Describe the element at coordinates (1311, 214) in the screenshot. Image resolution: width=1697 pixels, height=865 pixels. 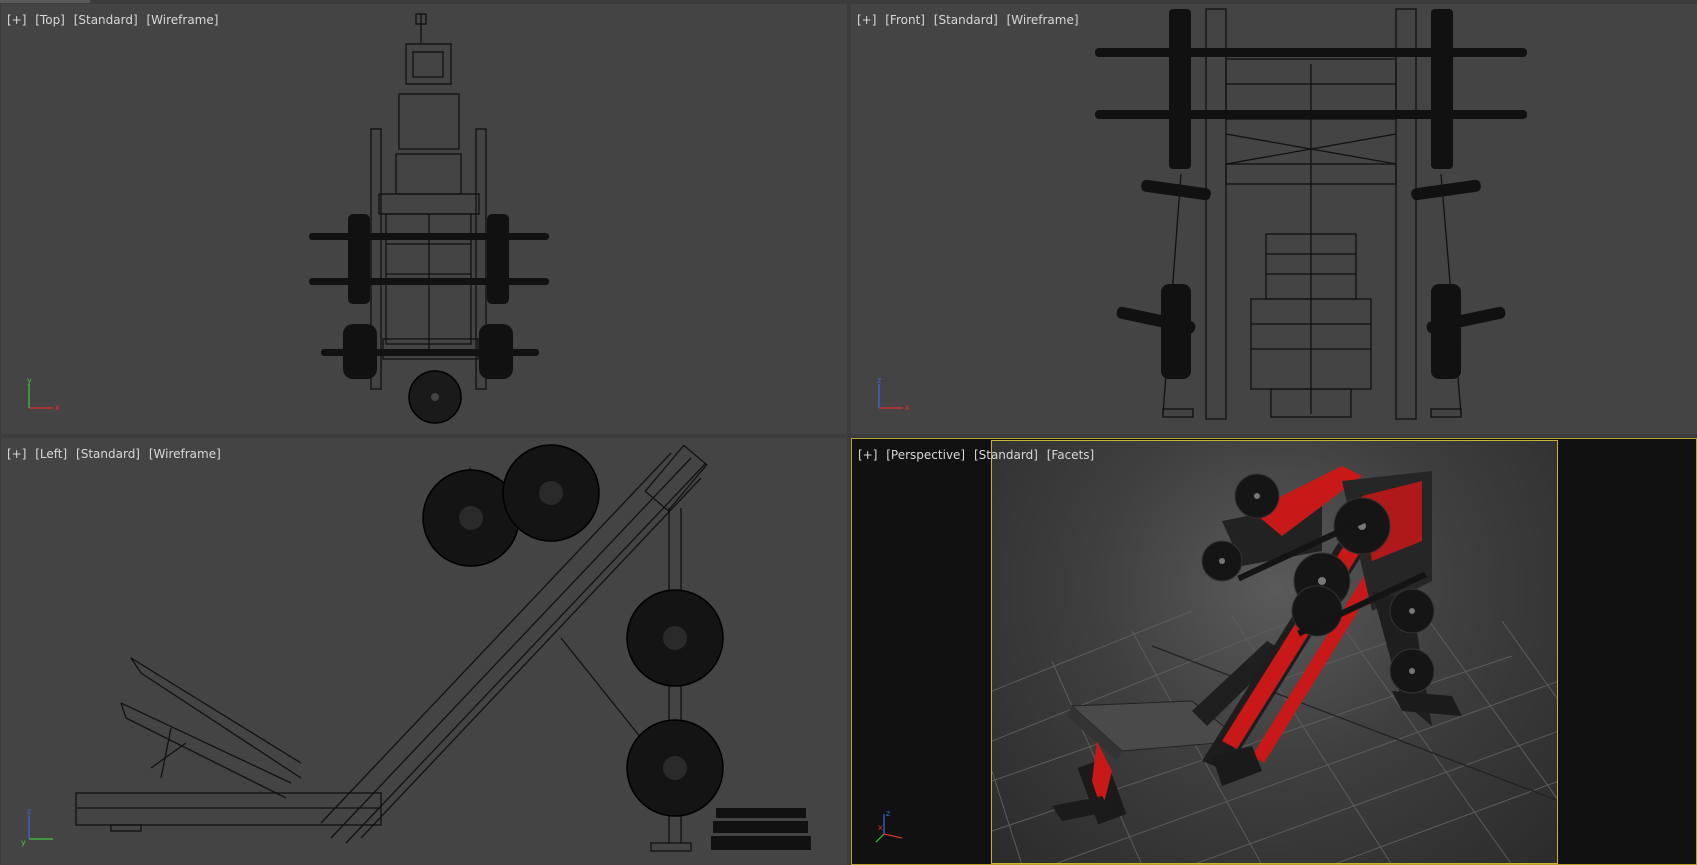
I see `wireframe-front-model` at that location.